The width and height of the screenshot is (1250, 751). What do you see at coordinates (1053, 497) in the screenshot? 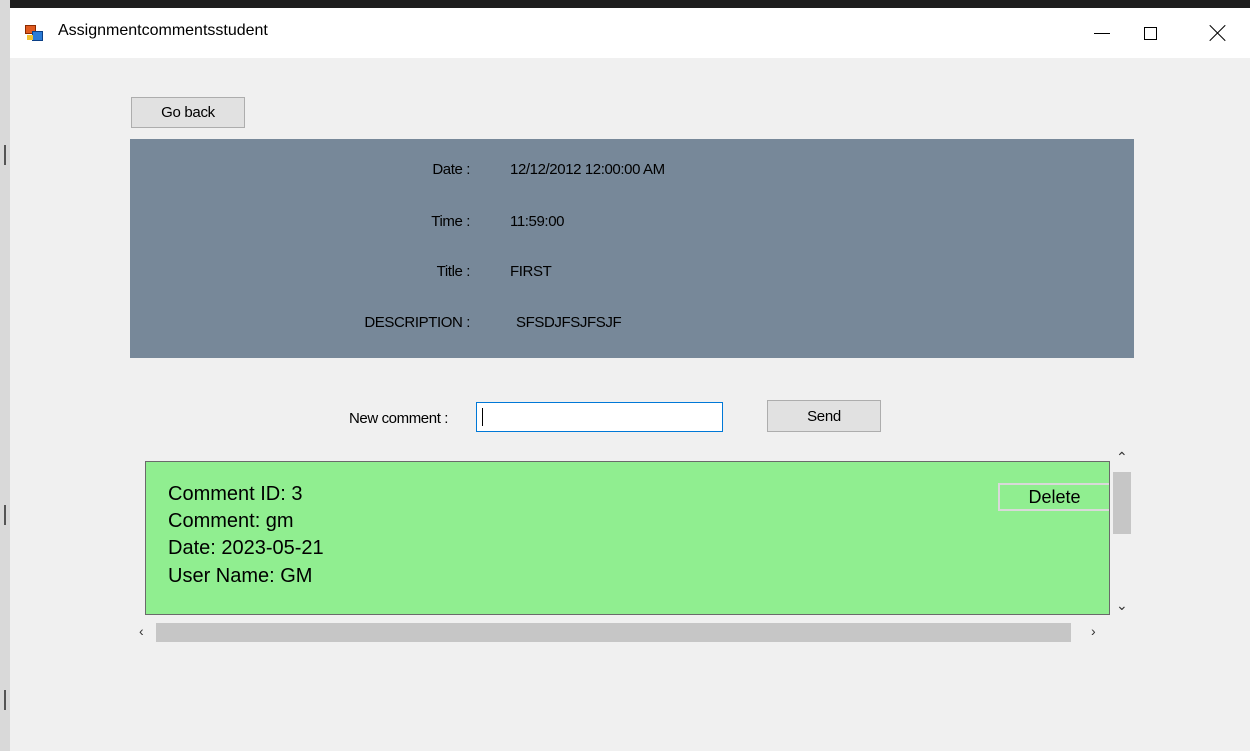
I see `delete-comment-button: Delete` at bounding box center [1053, 497].